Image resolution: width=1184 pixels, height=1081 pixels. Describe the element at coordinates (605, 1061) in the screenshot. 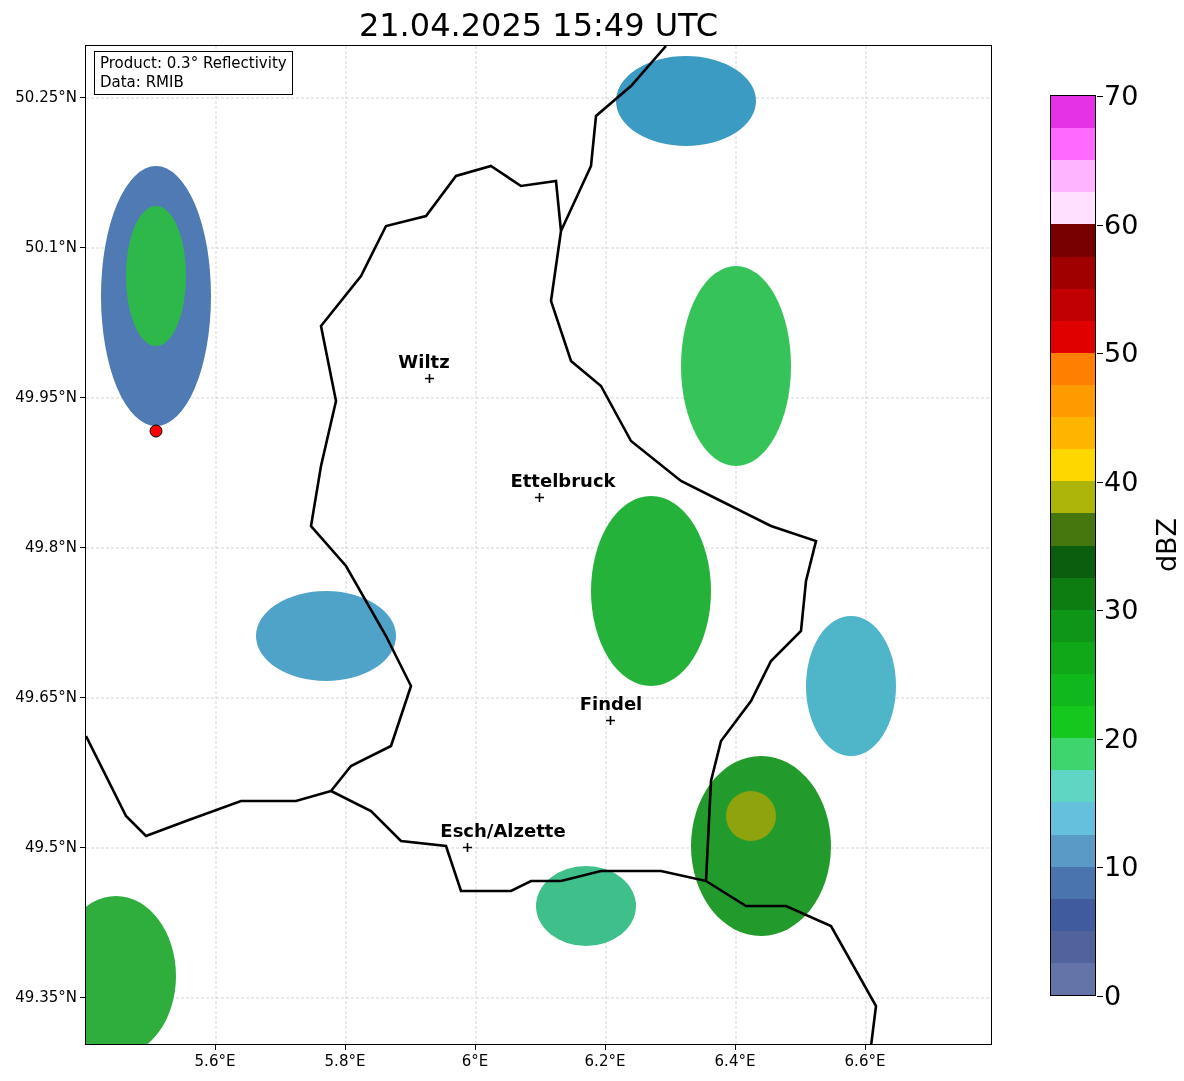

I see `axis-label: 6.2°E` at that location.